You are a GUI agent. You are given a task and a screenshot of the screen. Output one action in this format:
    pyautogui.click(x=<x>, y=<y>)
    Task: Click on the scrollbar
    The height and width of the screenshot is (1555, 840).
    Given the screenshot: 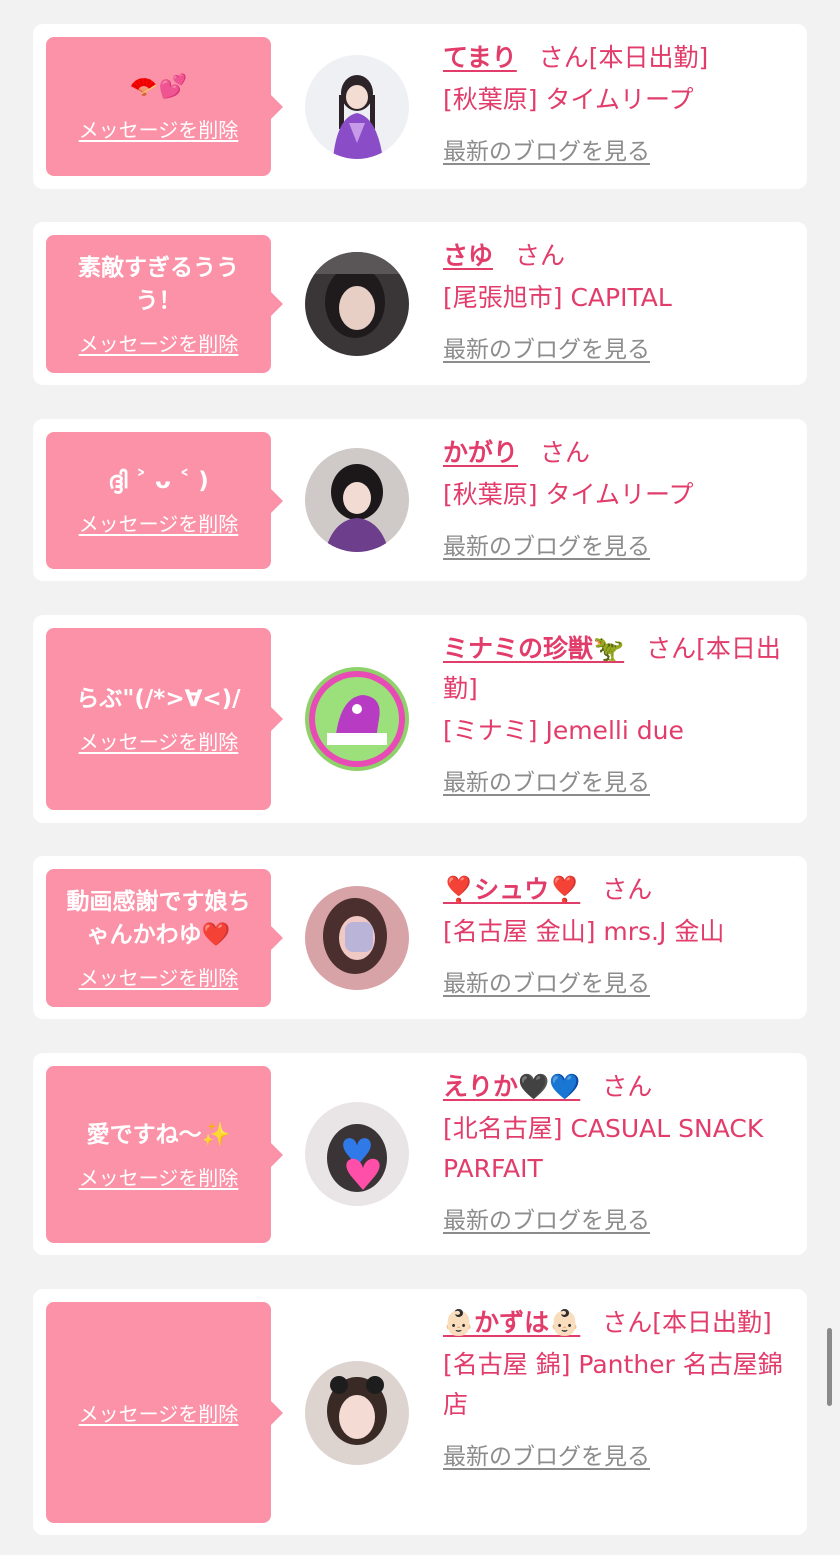 What is the action you would take?
    pyautogui.click(x=829, y=1367)
    